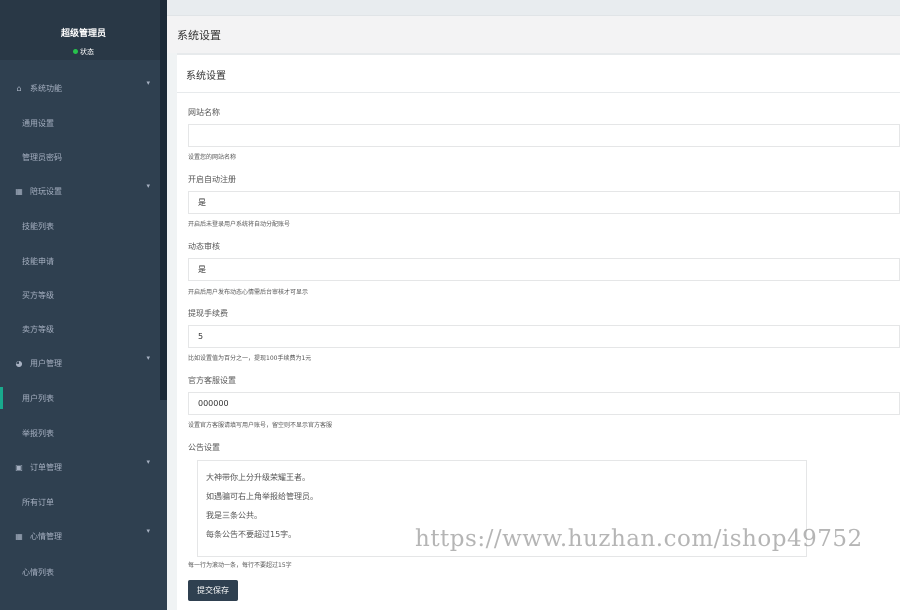  What do you see at coordinates (46, 536) in the screenshot?
I see `sidebar-group-label: 心情管理` at bounding box center [46, 536].